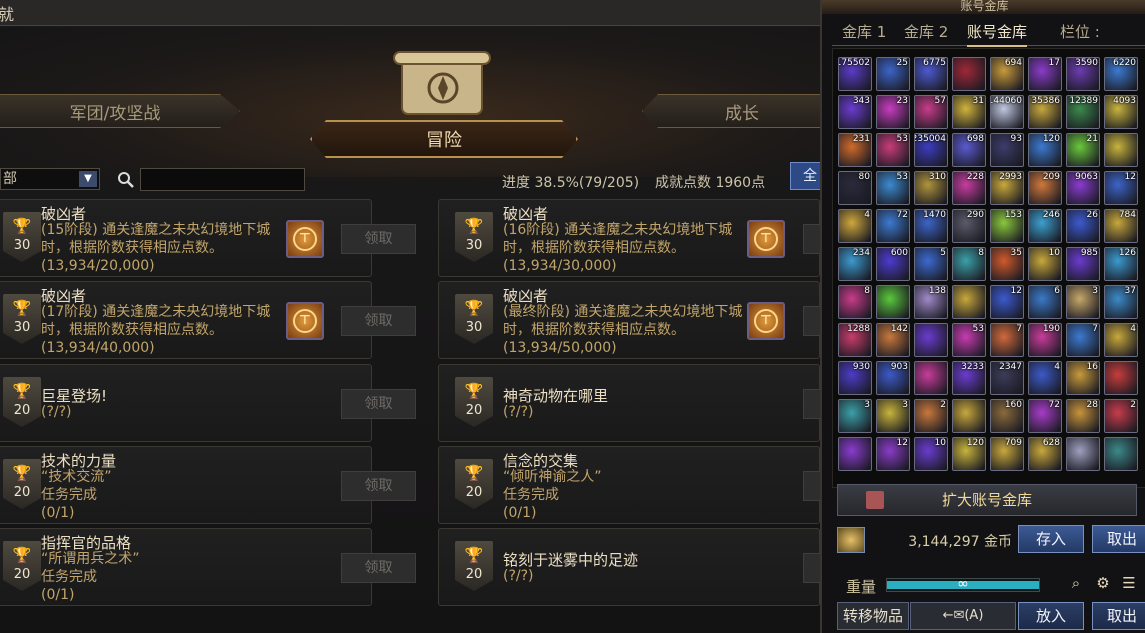 This screenshot has height=633, width=1145. What do you see at coordinates (1007, 188) in the screenshot?
I see `vault-item-slot: 2993` at bounding box center [1007, 188].